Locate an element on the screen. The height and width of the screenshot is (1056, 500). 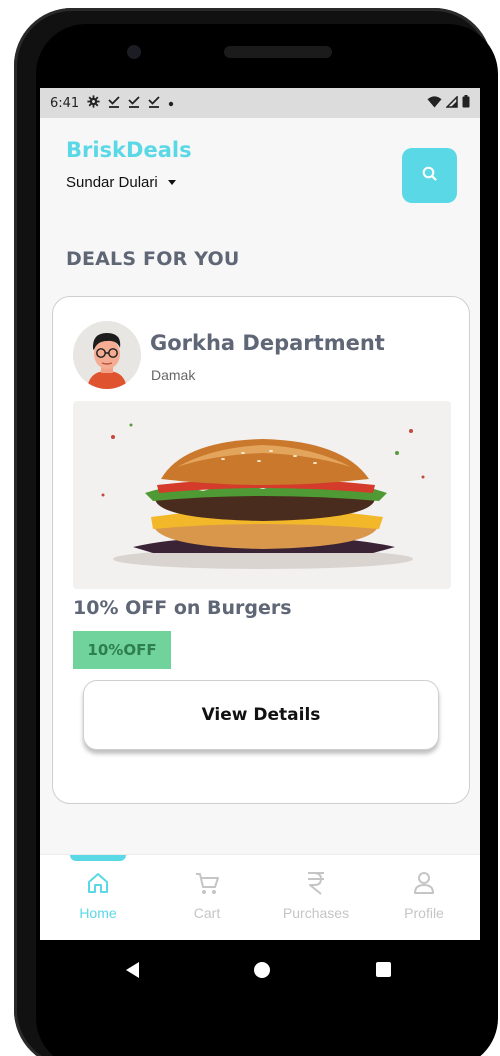
nav-item-profile: Profile is located at coordinates (424, 903).